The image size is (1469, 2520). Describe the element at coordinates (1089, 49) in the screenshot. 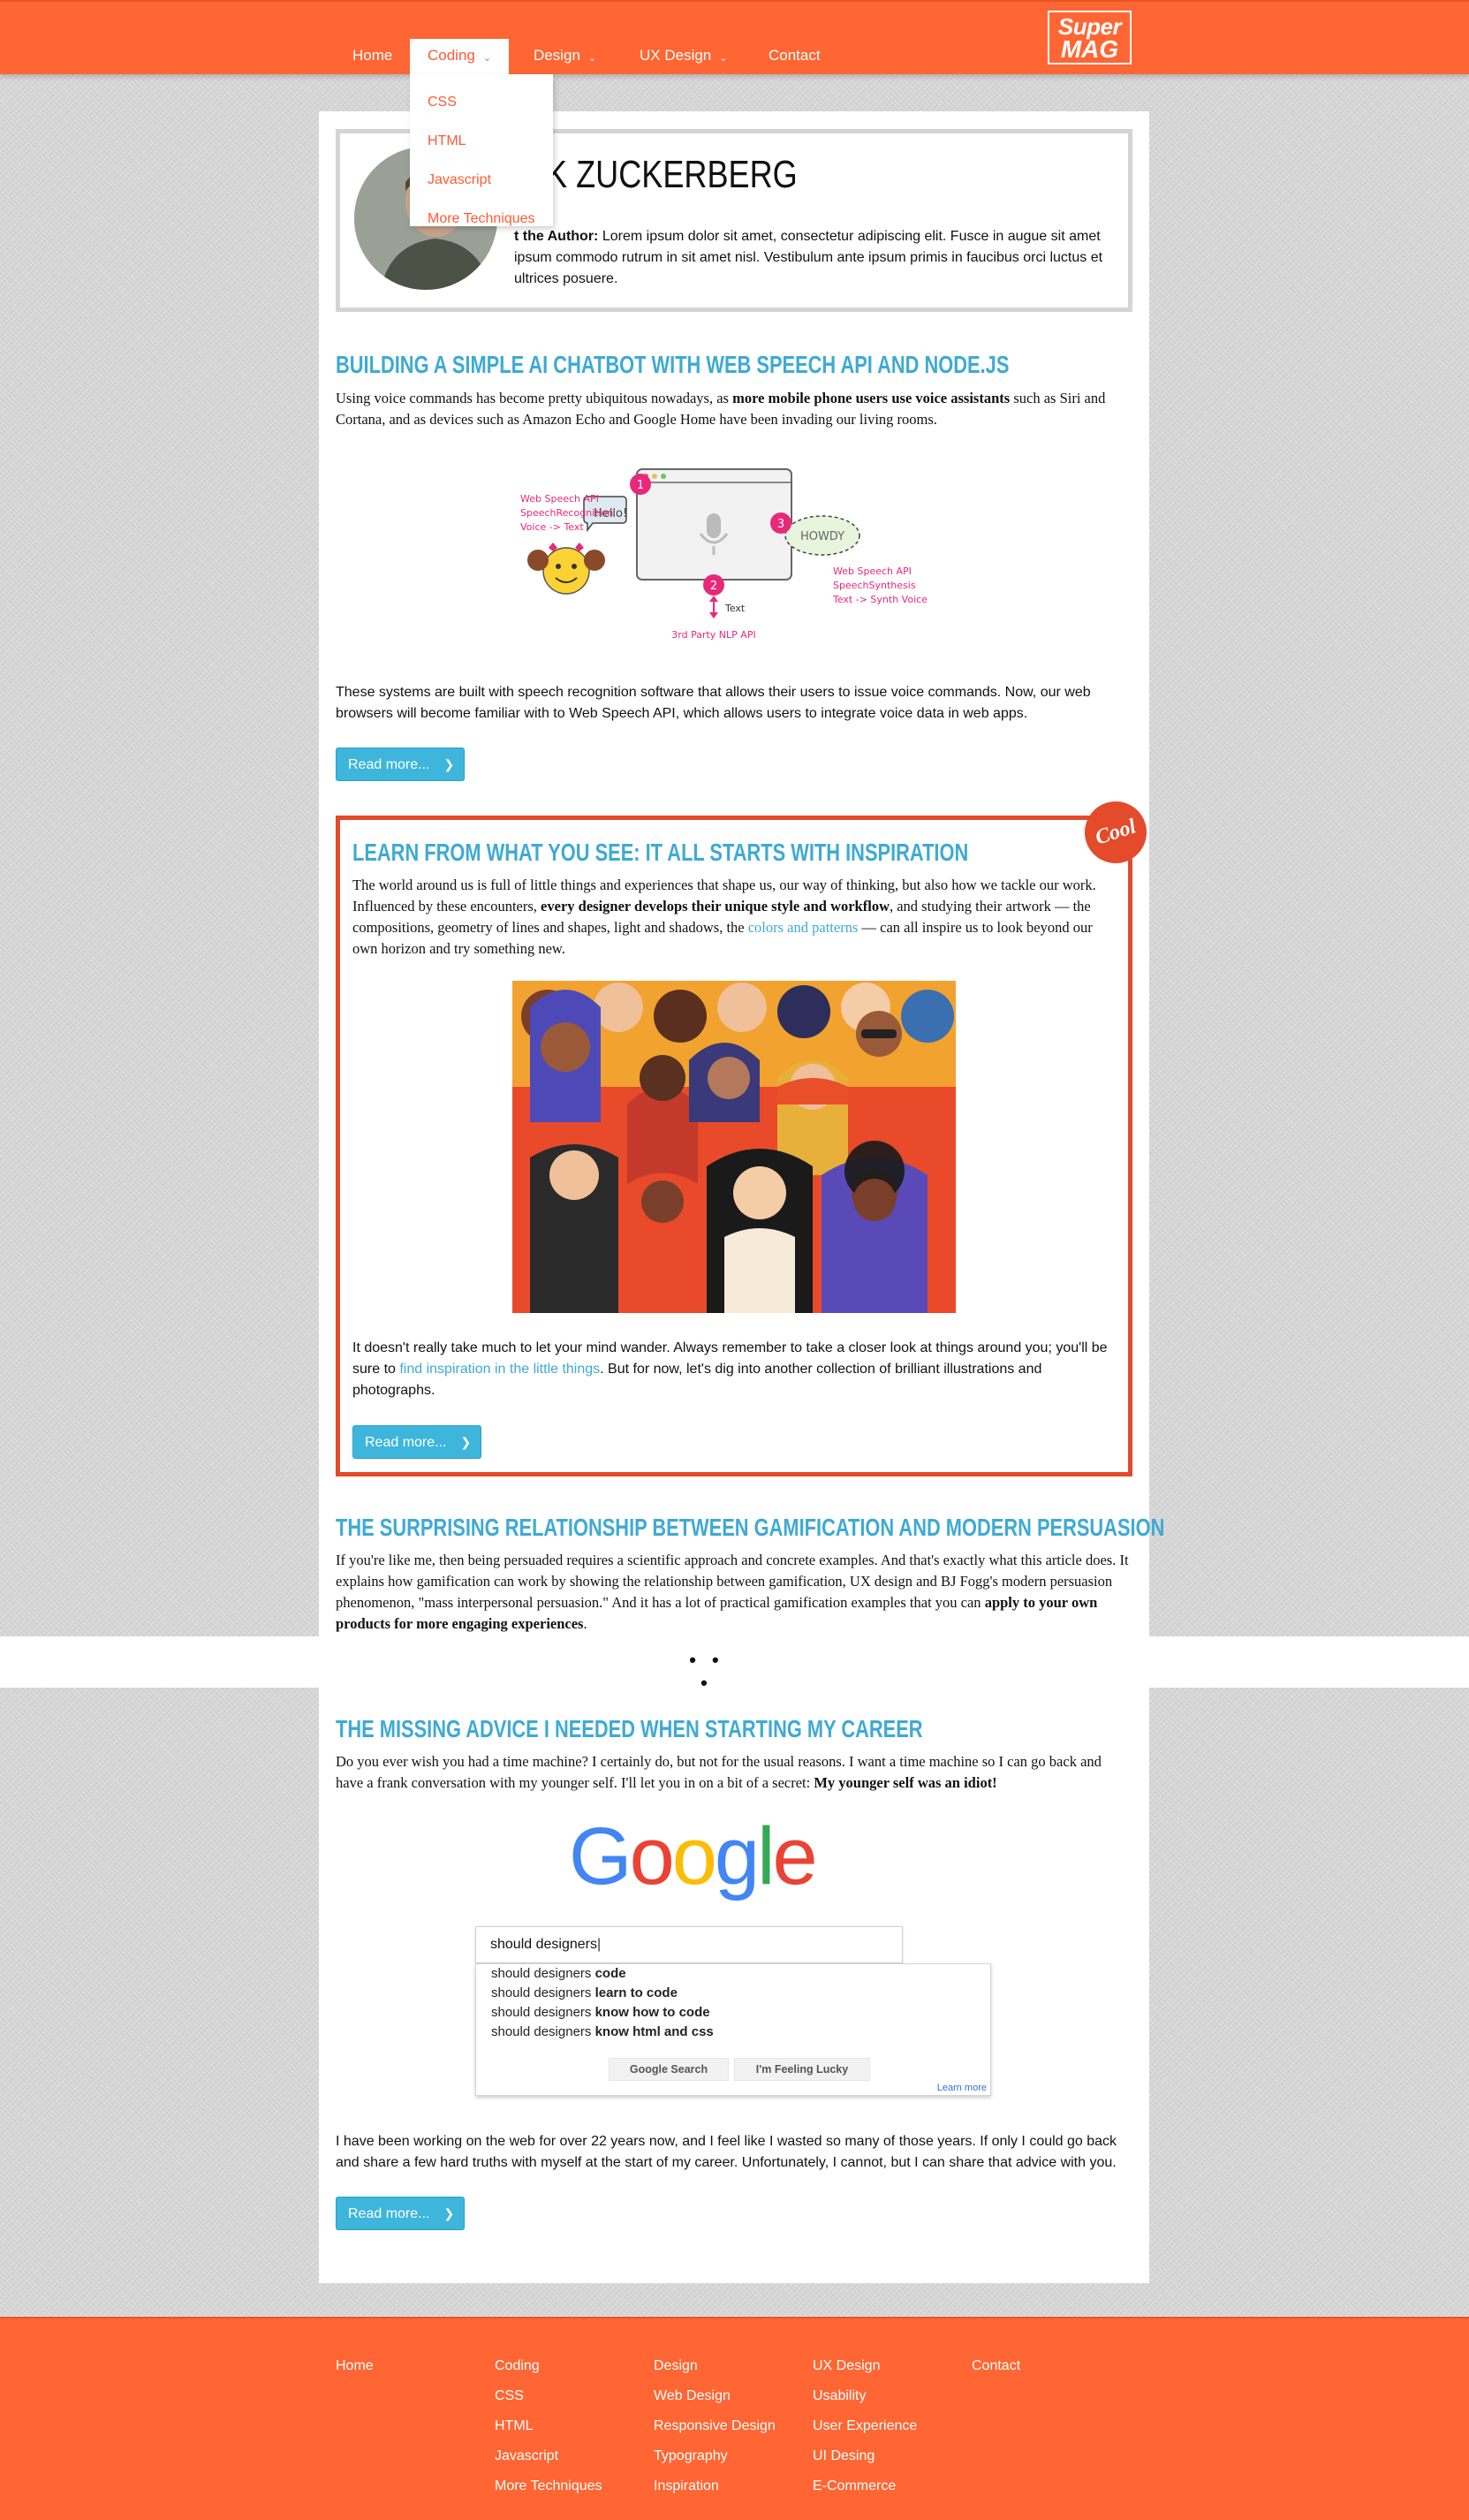

I see `logo-line-2: MAG` at that location.